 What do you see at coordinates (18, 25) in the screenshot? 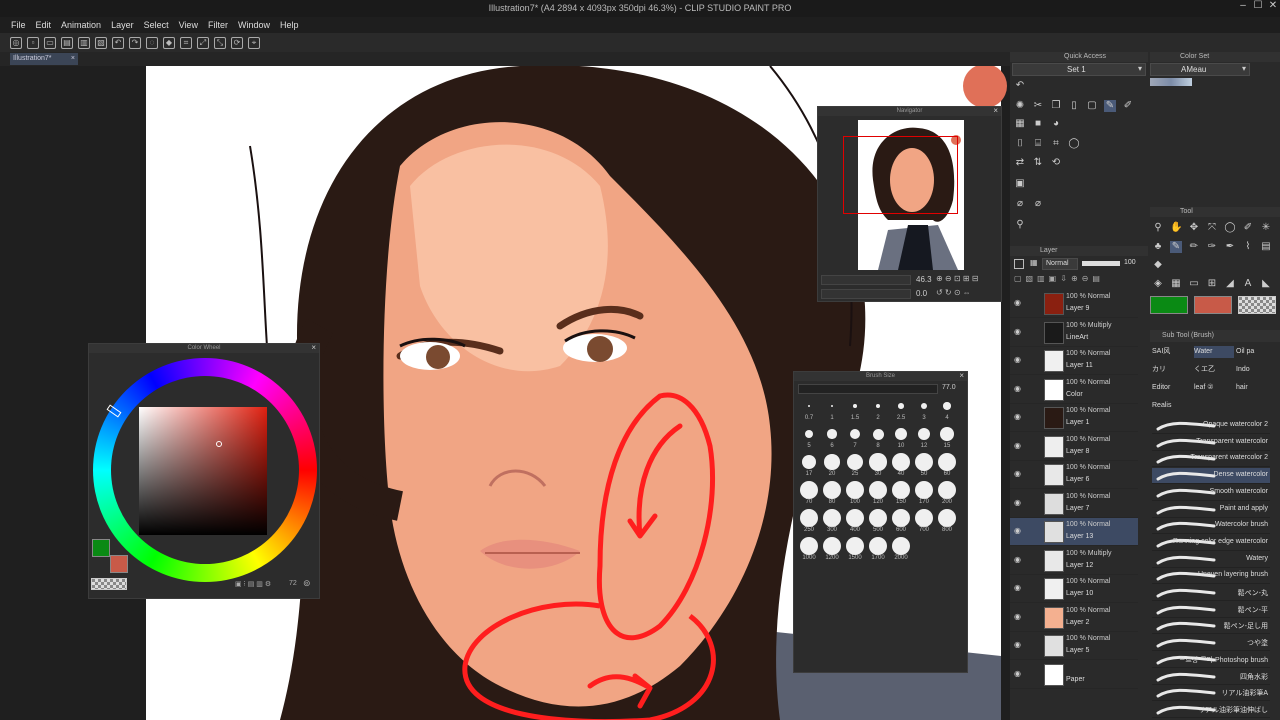
I see `menu-file: File` at bounding box center [18, 25].